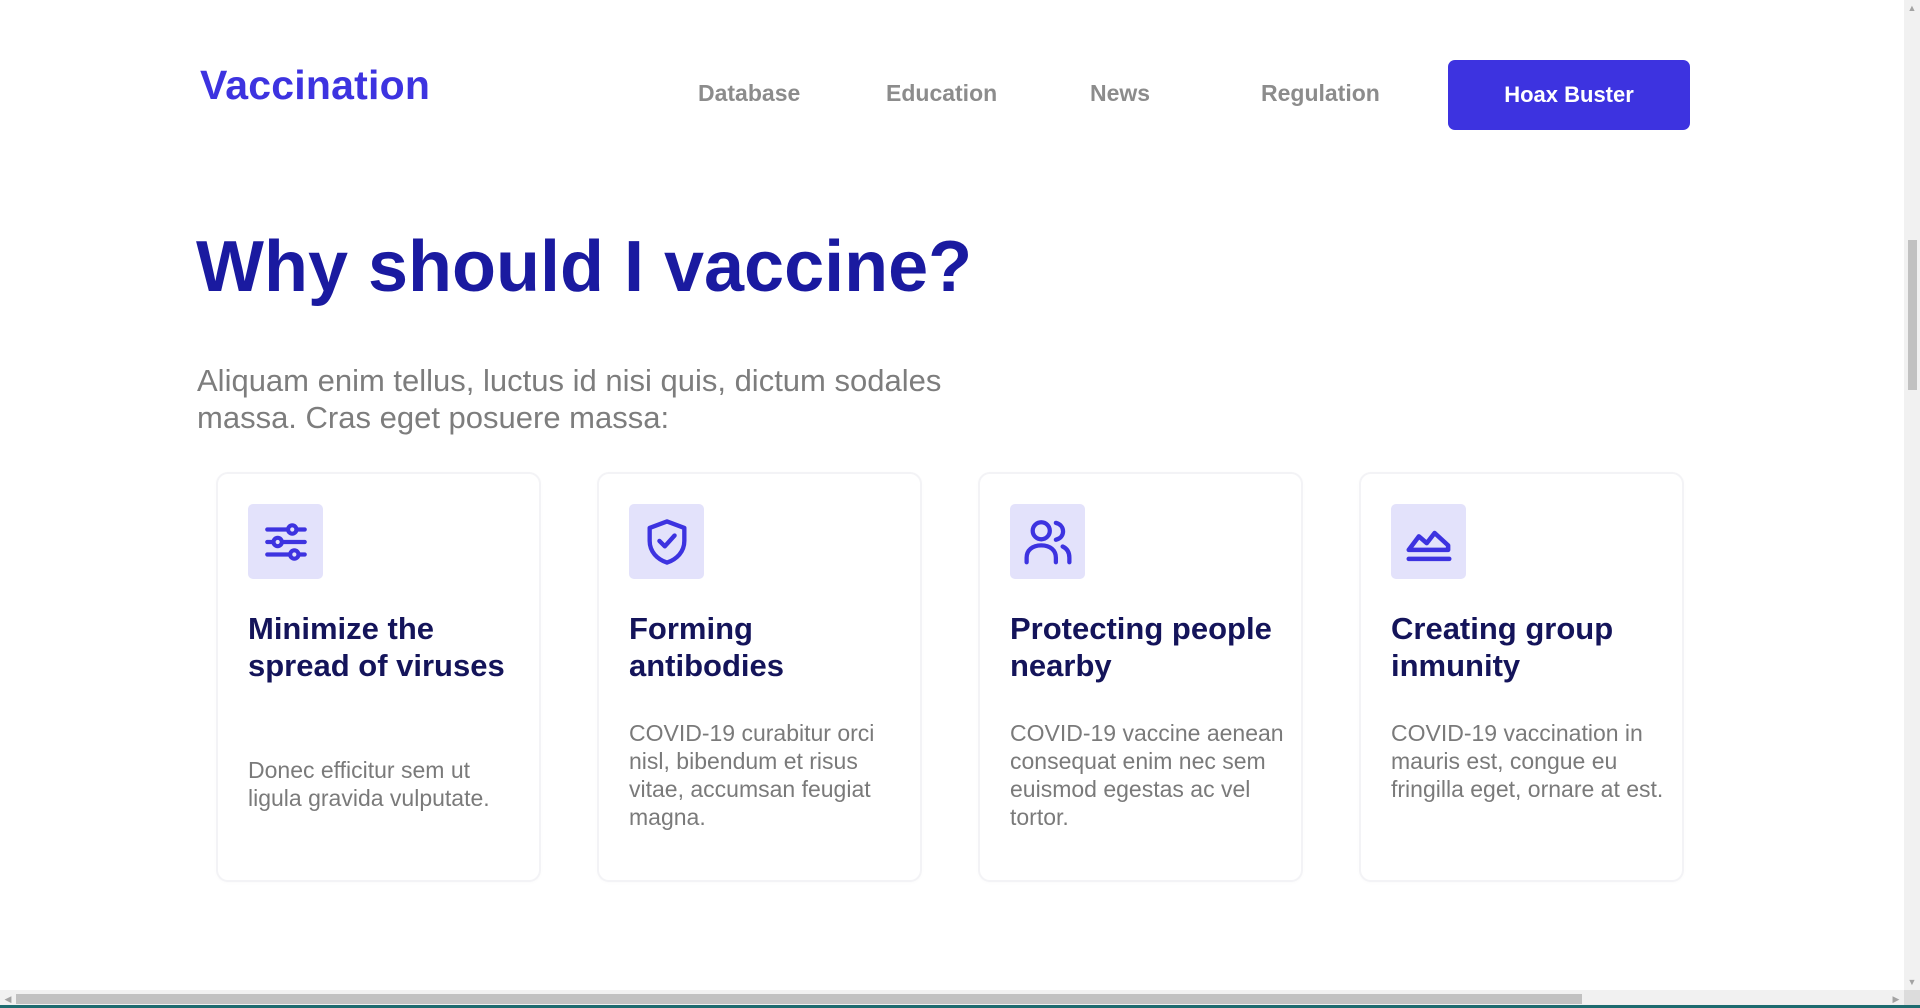 The image size is (1920, 1008). What do you see at coordinates (749, 93) in the screenshot?
I see `nav-link-database: Database` at bounding box center [749, 93].